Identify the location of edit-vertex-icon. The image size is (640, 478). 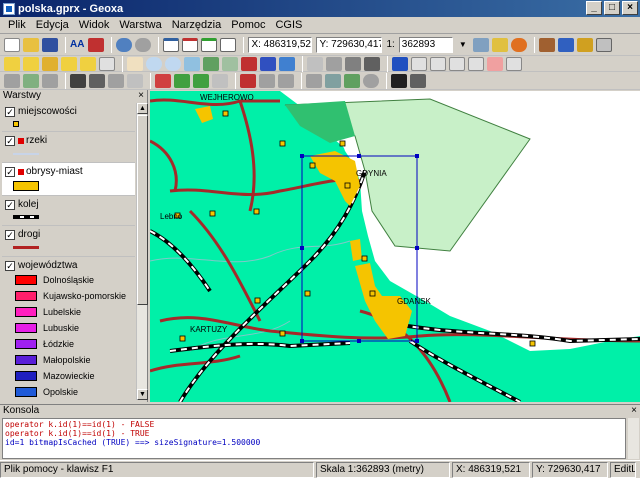
(97, 80).